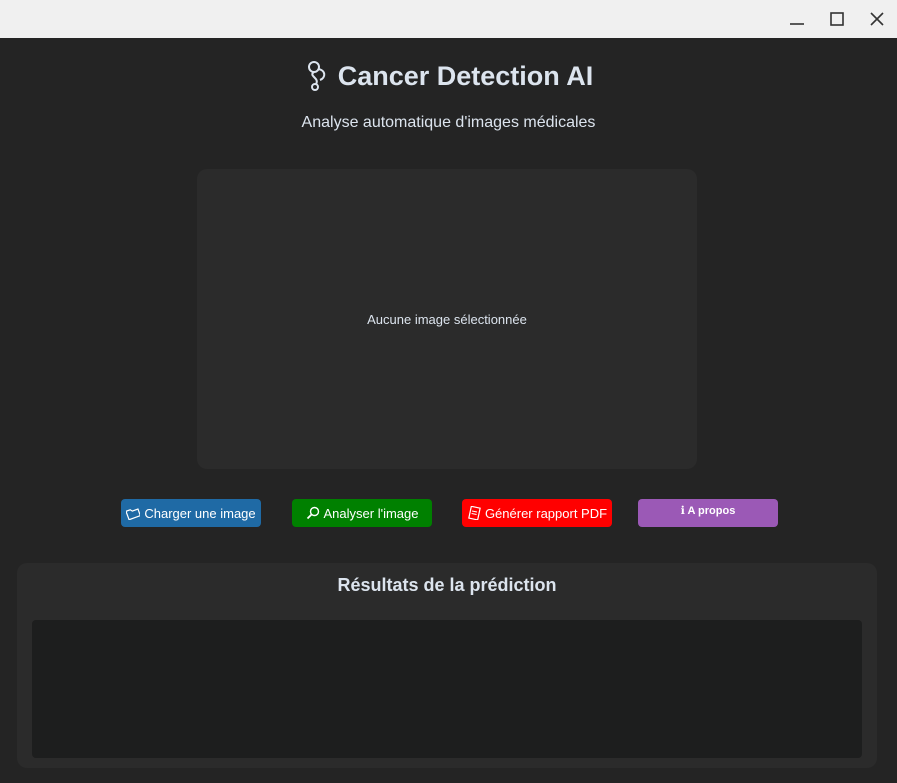 The height and width of the screenshot is (783, 897). Describe the element at coordinates (877, 19) in the screenshot. I see `close-icon` at that location.